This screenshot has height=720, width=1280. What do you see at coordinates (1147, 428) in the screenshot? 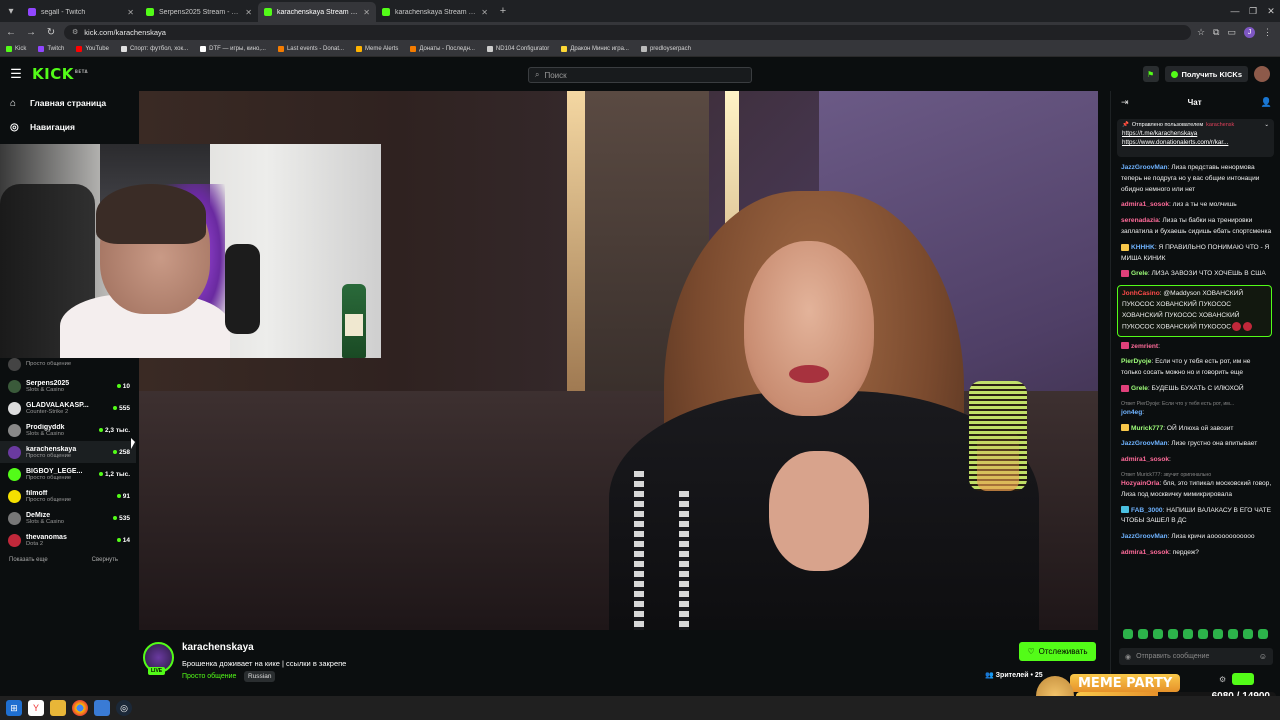
I see `chat-username: Murick777` at bounding box center [1147, 428].